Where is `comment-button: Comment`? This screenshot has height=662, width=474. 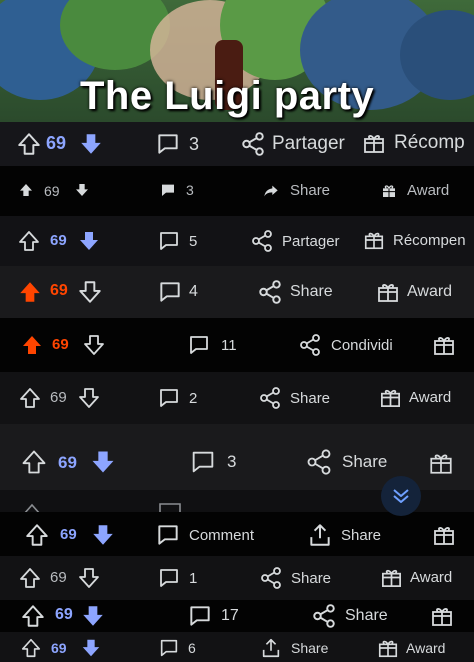 comment-button: Comment is located at coordinates (204, 535).